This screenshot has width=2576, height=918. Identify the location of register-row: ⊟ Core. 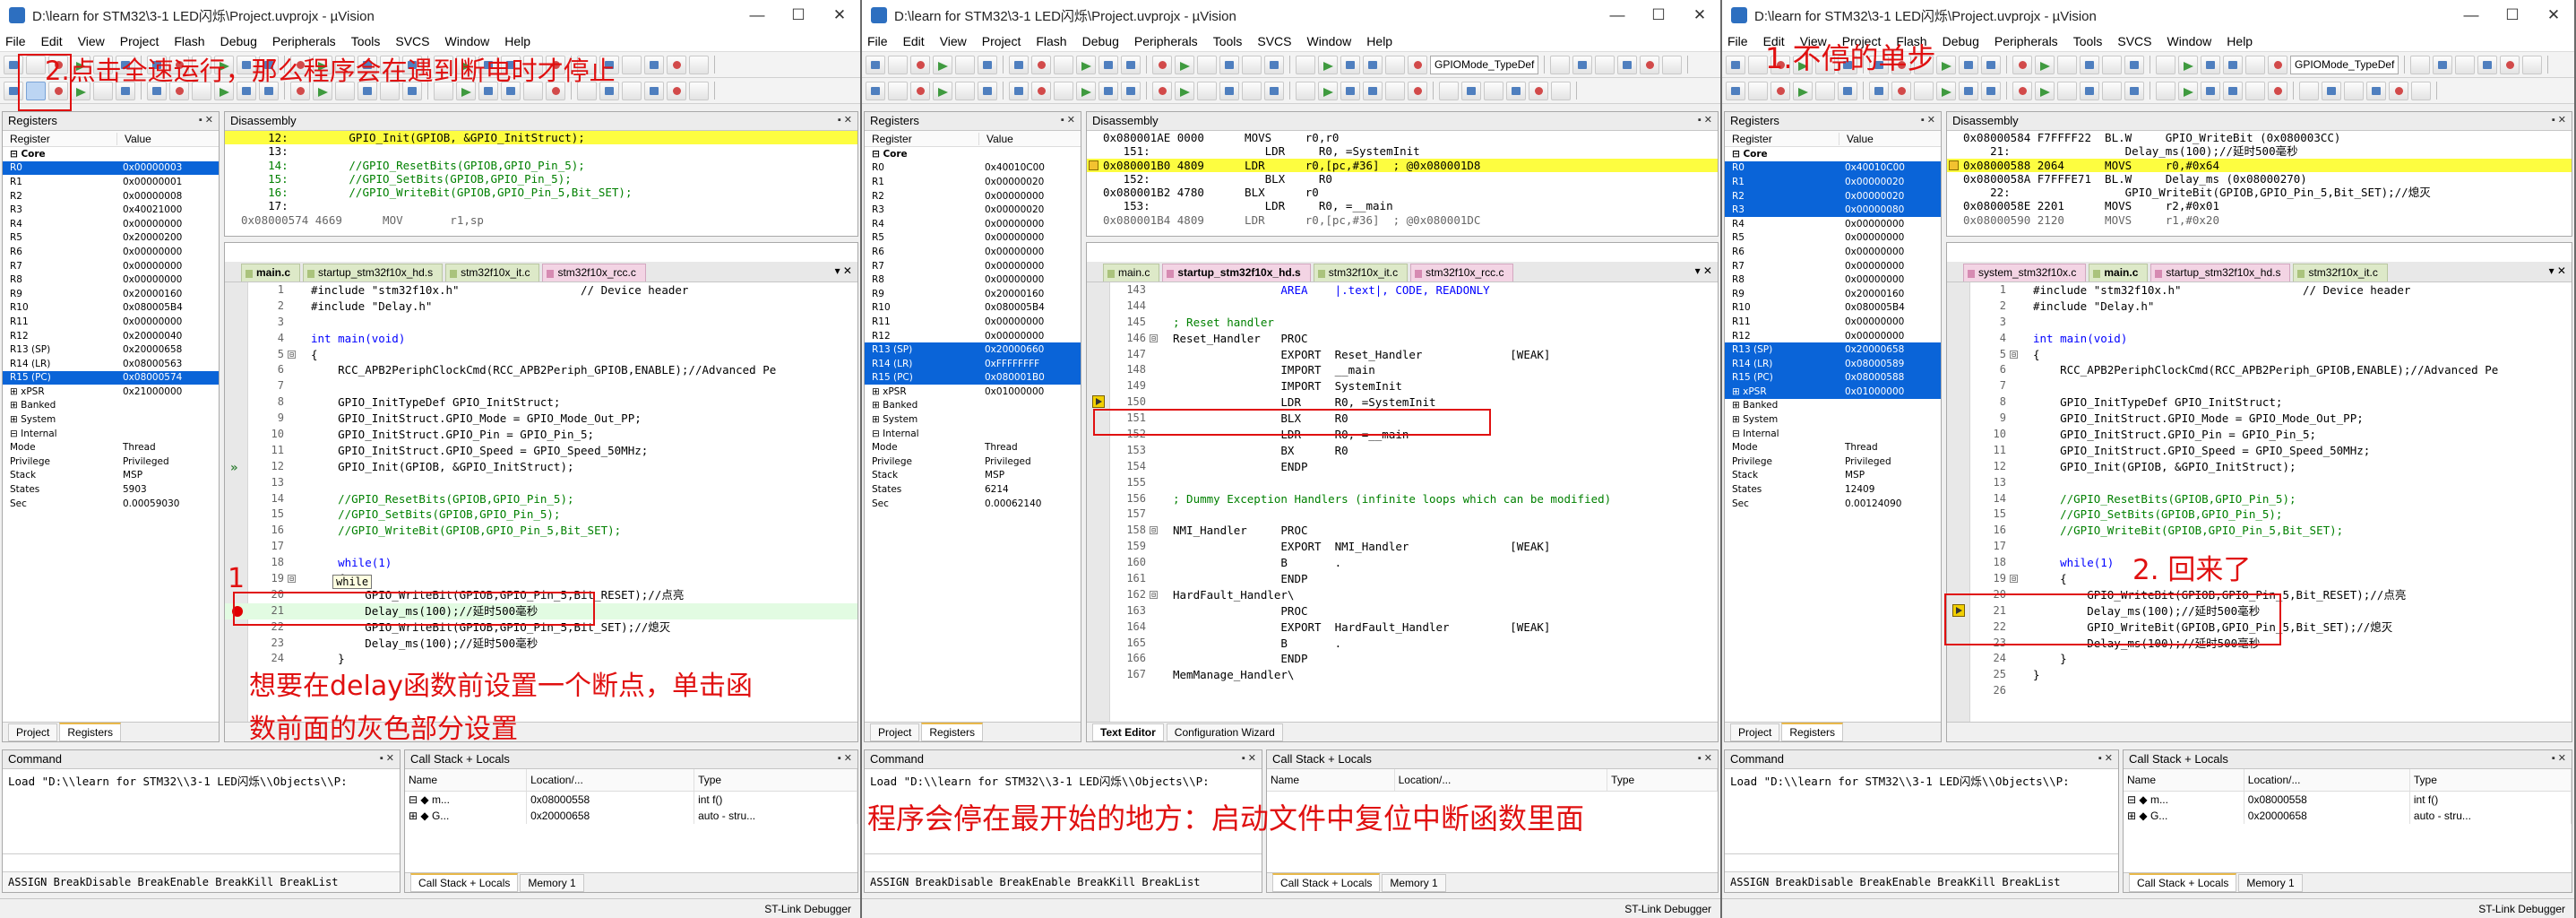
(1833, 154).